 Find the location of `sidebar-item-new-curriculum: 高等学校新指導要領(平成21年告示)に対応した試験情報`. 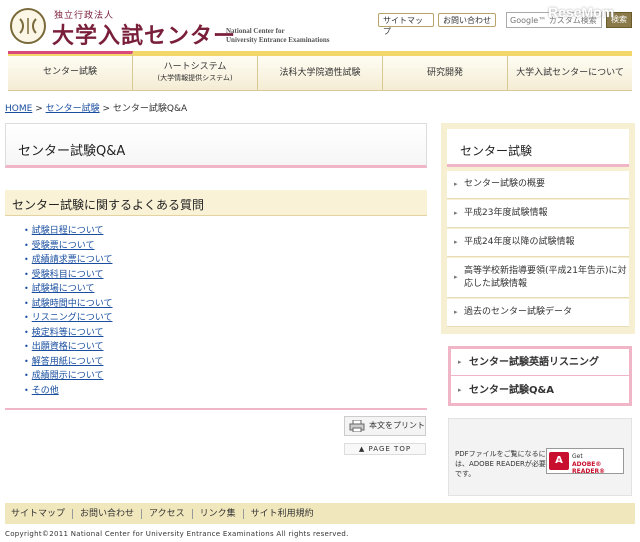

sidebar-item-new-curriculum: 高等学校新指導要領(平成21年告示)に対応した試験情報 is located at coordinates (538, 278).